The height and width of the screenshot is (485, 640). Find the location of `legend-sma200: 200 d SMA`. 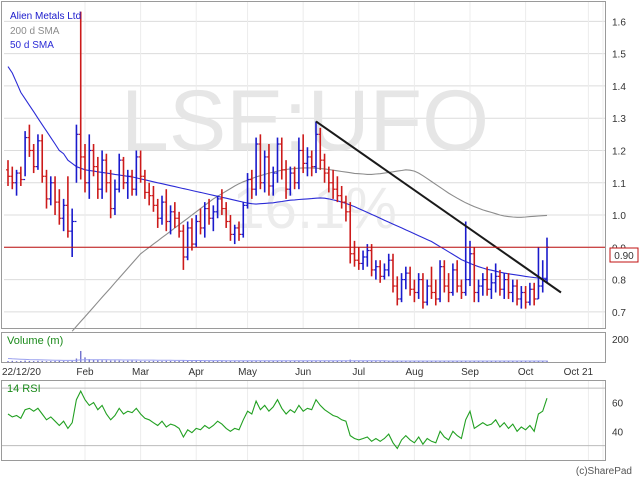

legend-sma200: 200 d SMA is located at coordinates (35, 31).